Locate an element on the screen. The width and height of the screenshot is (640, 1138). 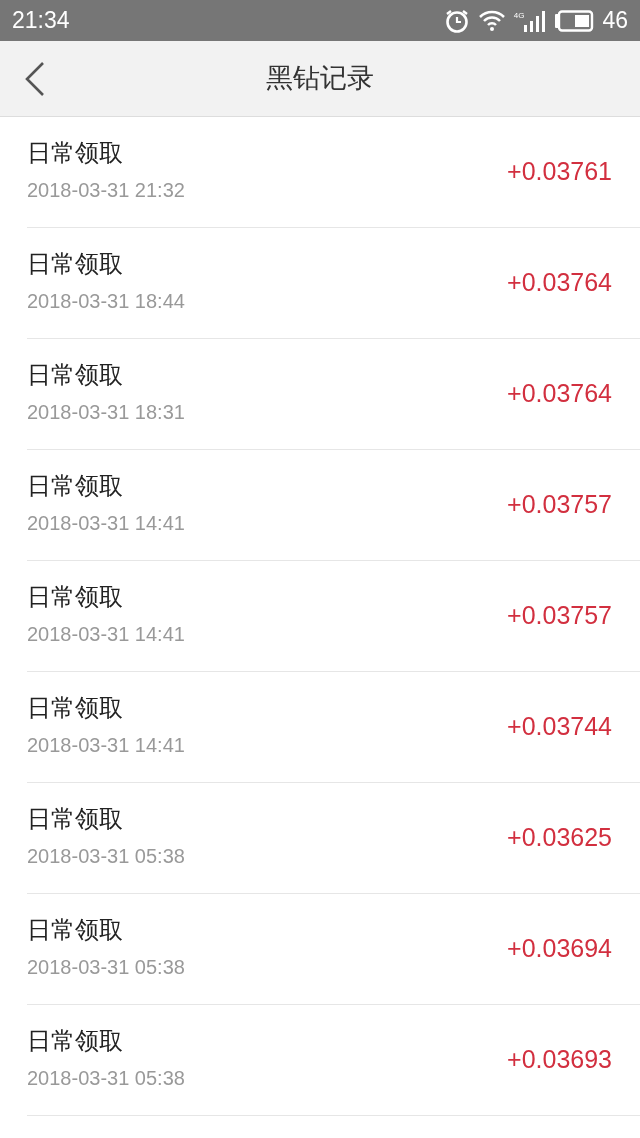
alarm-icon is located at coordinates (456, 20).